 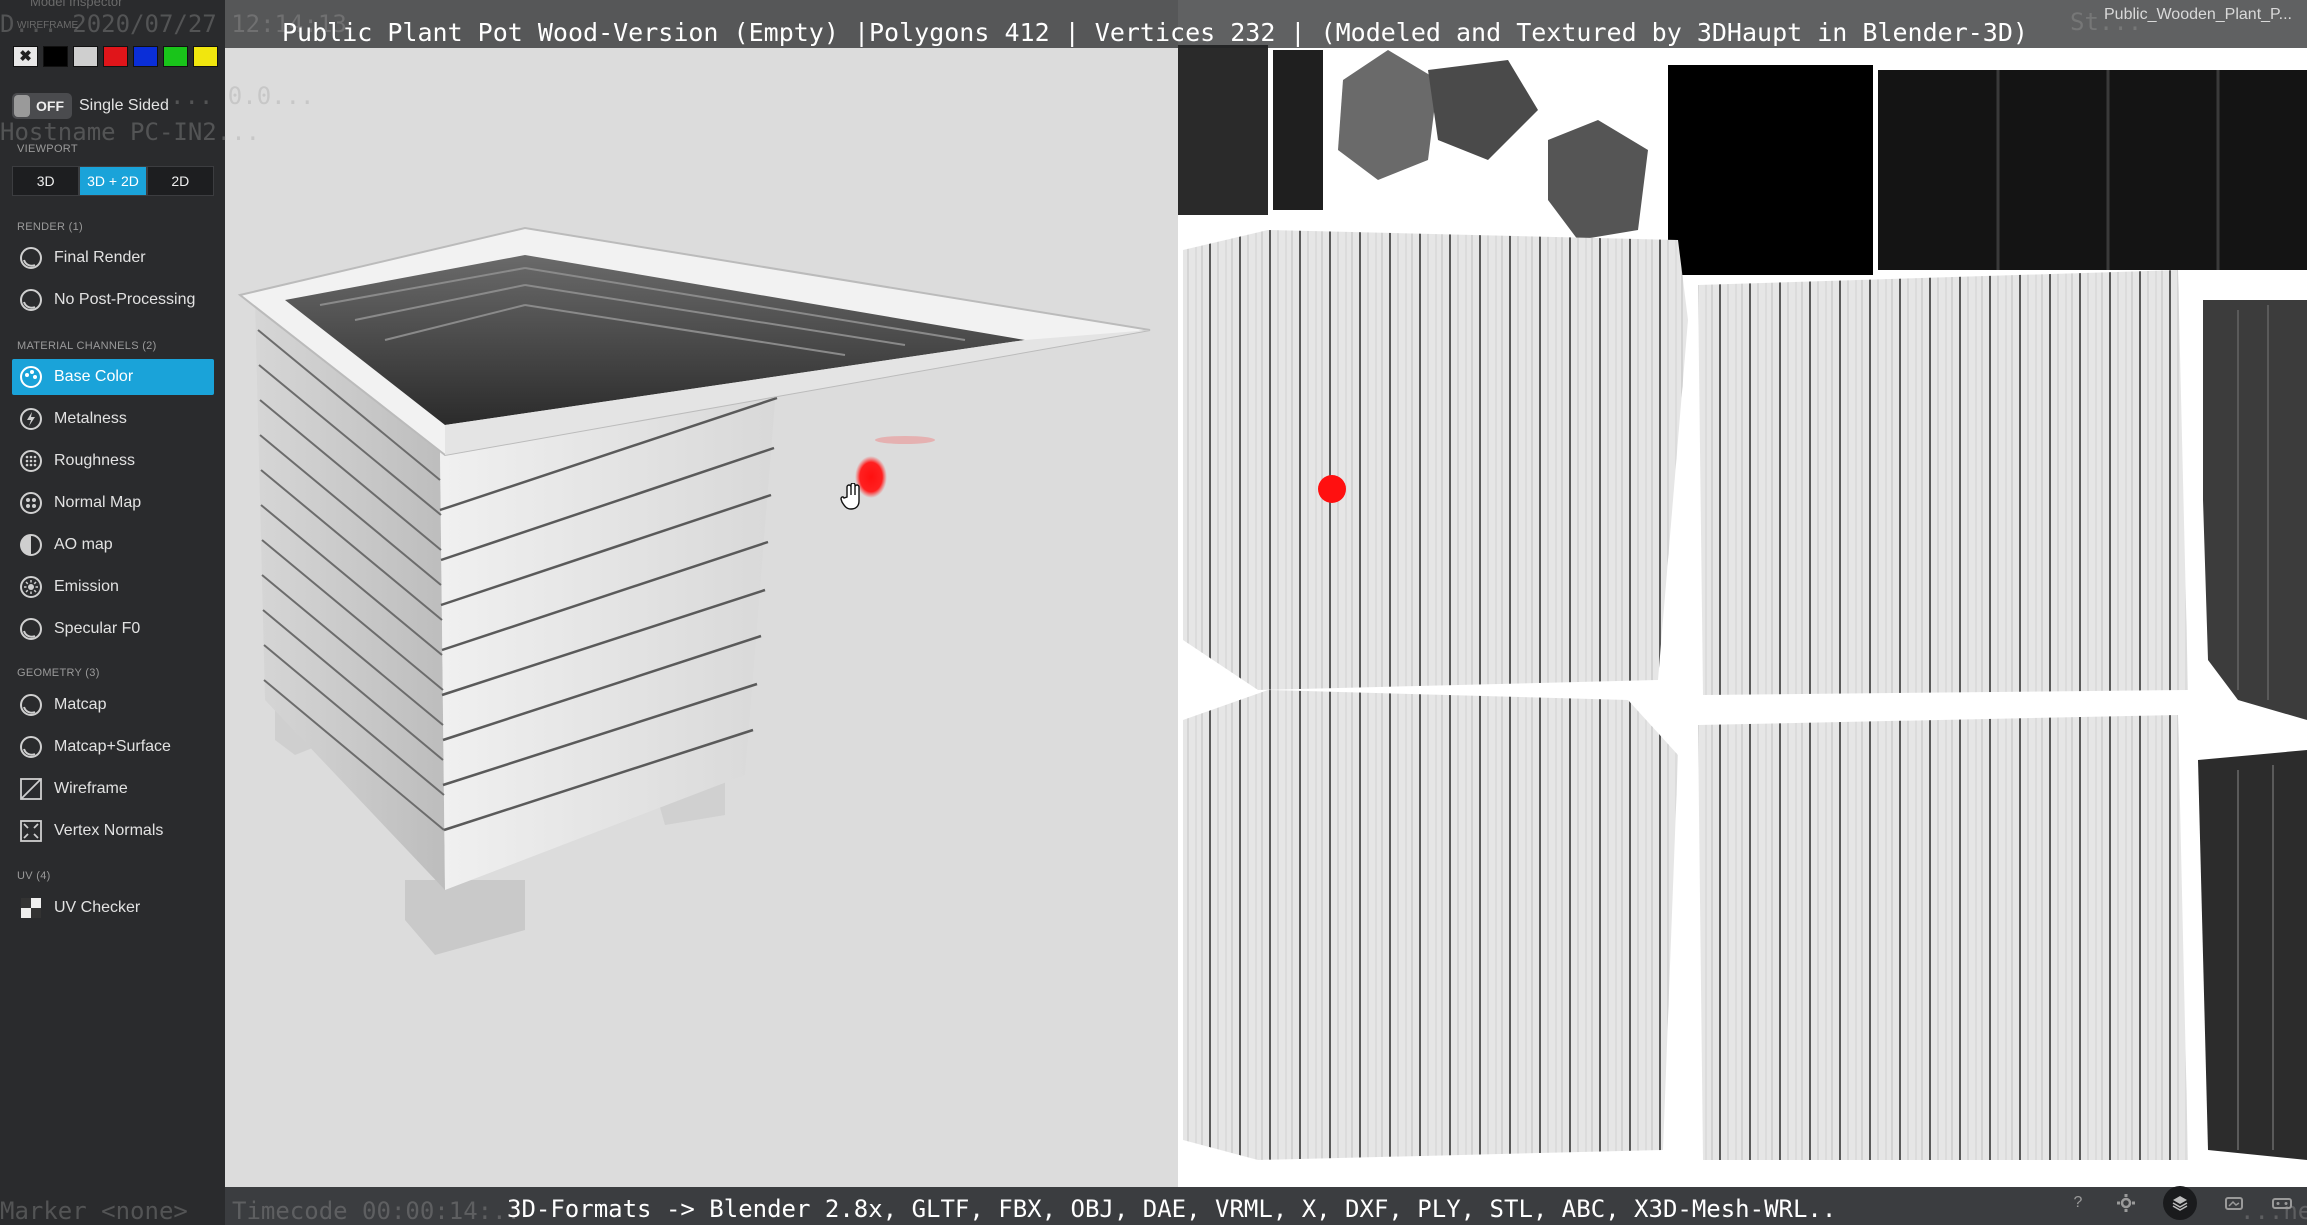 I want to click on wireframe-item: Wireframe, so click(x=113, y=789).